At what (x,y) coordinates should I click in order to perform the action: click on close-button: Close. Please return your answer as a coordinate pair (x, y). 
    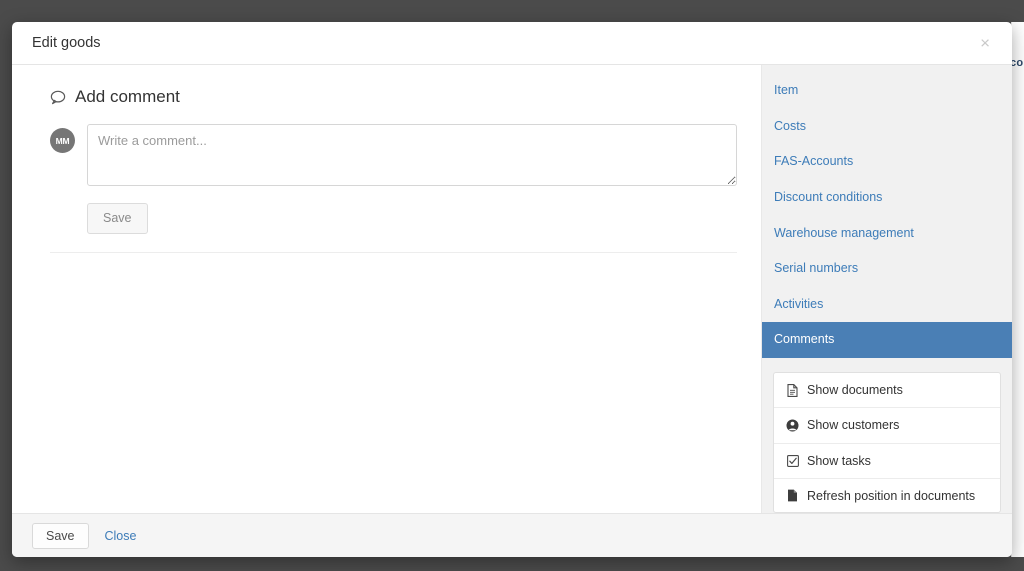
    Looking at the image, I should click on (121, 536).